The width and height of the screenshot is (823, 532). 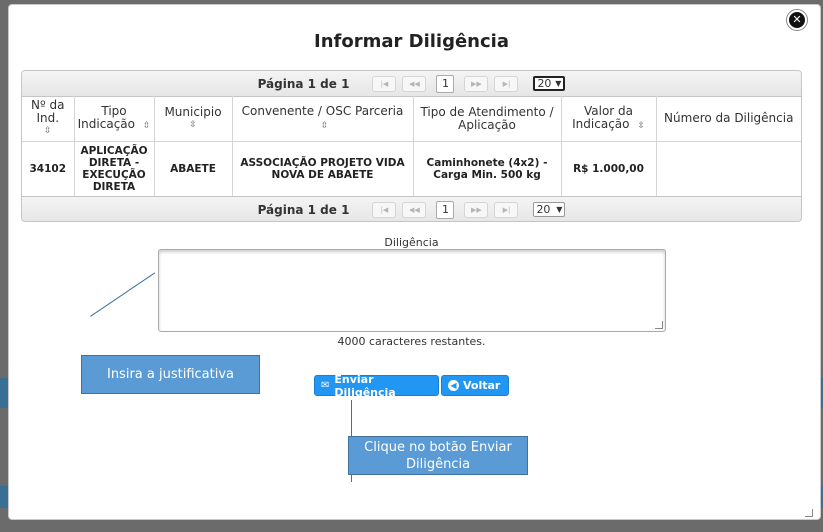 What do you see at coordinates (809, 513) in the screenshot?
I see `modal-resize-icon` at bounding box center [809, 513].